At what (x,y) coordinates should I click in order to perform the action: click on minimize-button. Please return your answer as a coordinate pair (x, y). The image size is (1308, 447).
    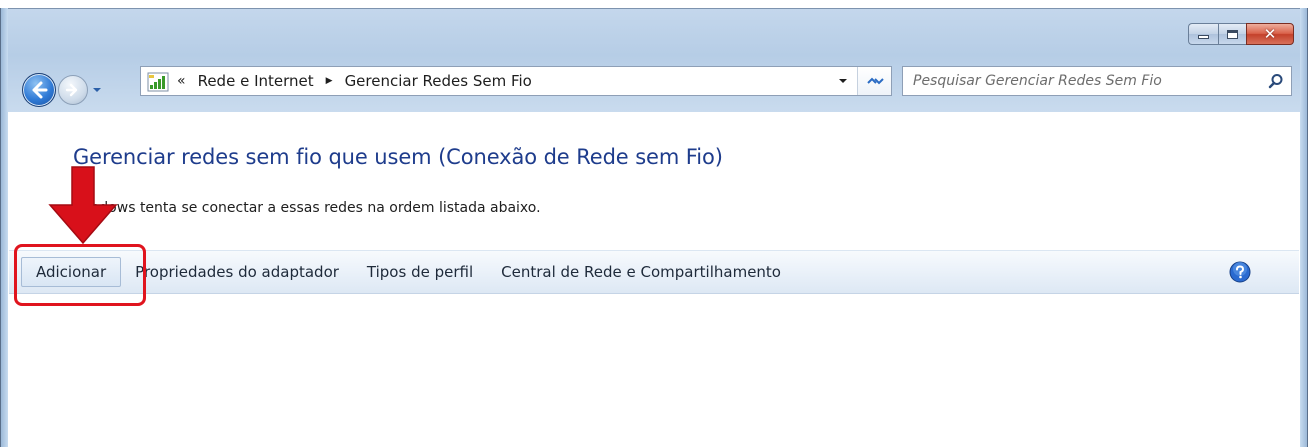
    Looking at the image, I should click on (1203, 34).